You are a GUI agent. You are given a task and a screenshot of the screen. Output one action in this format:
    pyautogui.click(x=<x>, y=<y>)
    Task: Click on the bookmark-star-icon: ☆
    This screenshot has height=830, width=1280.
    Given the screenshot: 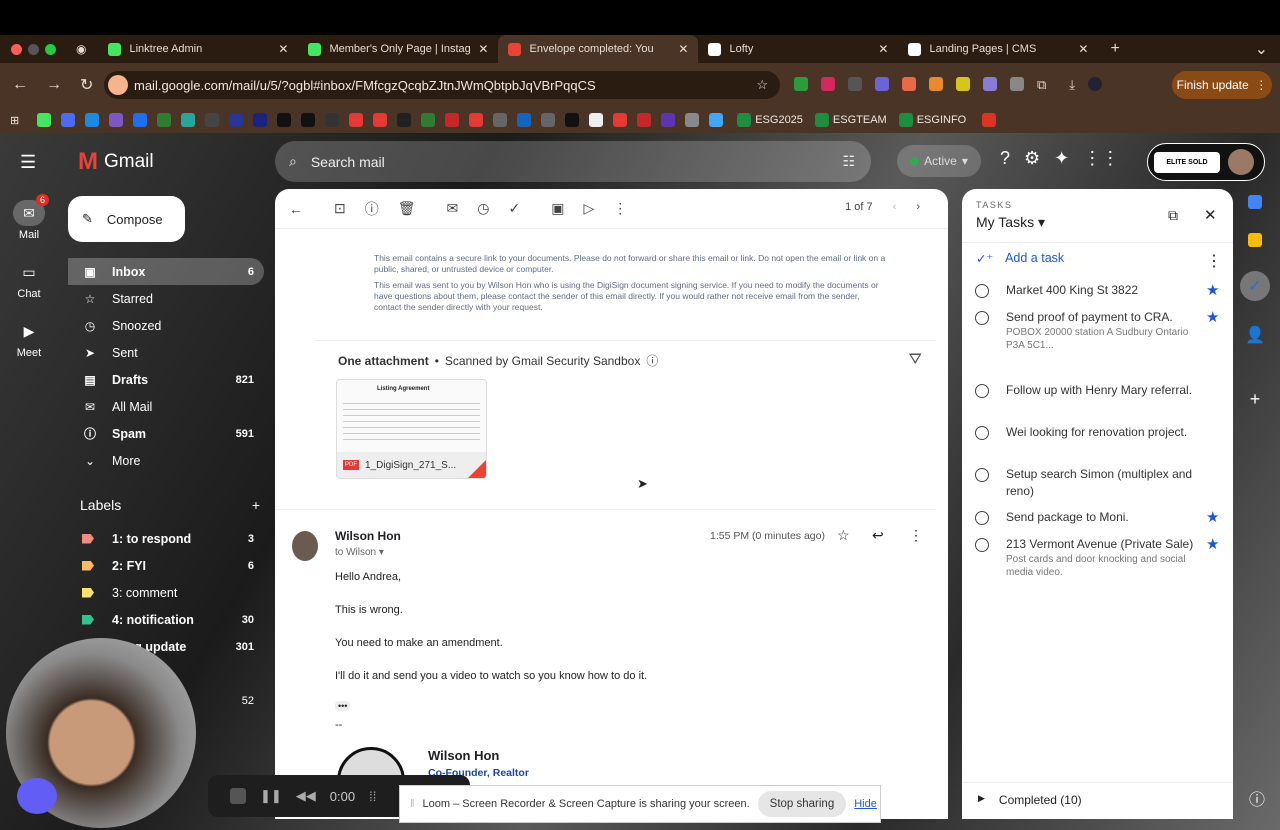 What is the action you would take?
    pyautogui.click(x=762, y=85)
    